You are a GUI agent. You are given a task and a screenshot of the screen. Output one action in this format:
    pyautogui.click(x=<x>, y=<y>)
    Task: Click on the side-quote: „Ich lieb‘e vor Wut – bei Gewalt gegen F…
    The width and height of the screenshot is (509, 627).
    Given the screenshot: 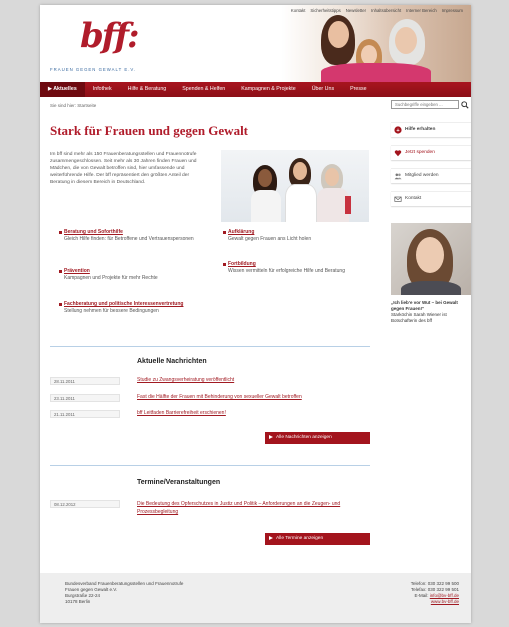 What is the action you would take?
    pyautogui.click(x=430, y=312)
    